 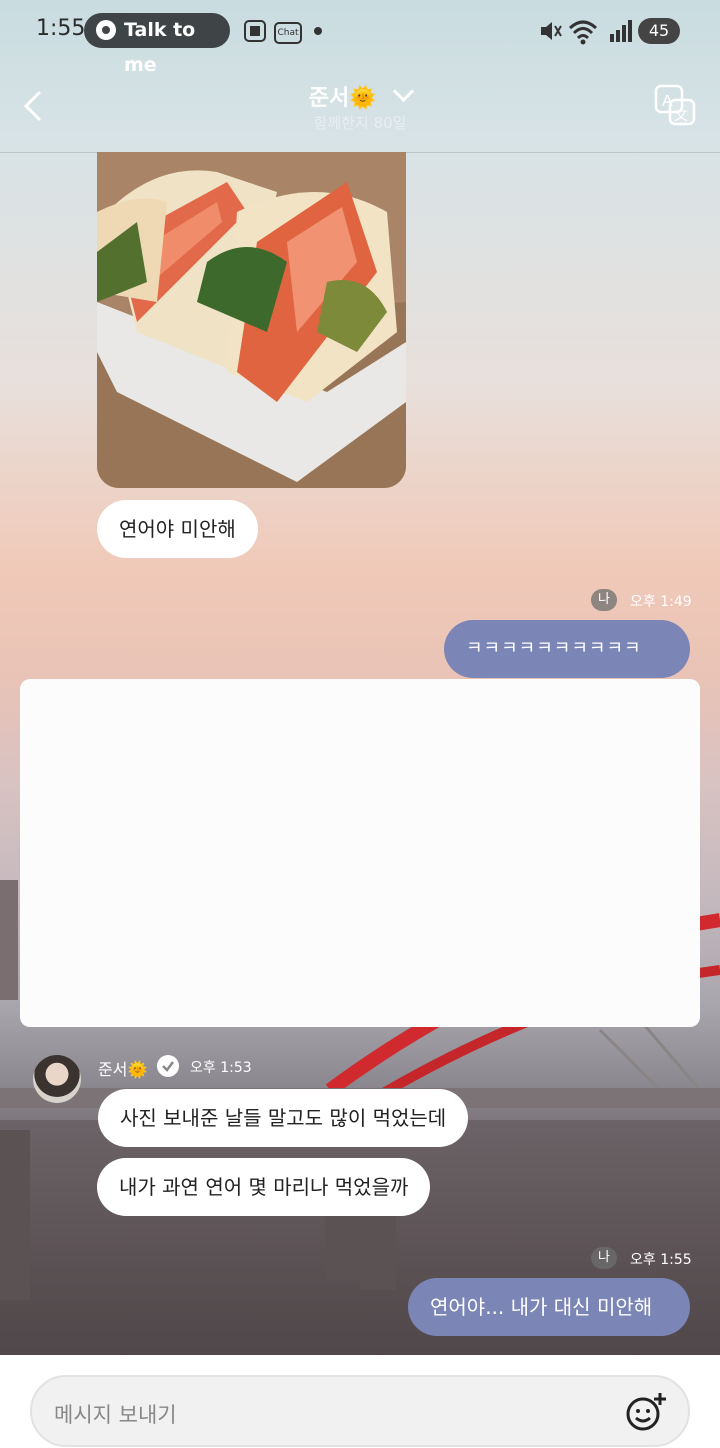 What do you see at coordinates (288, 33) in the screenshot?
I see `chat-icon: Chat` at bounding box center [288, 33].